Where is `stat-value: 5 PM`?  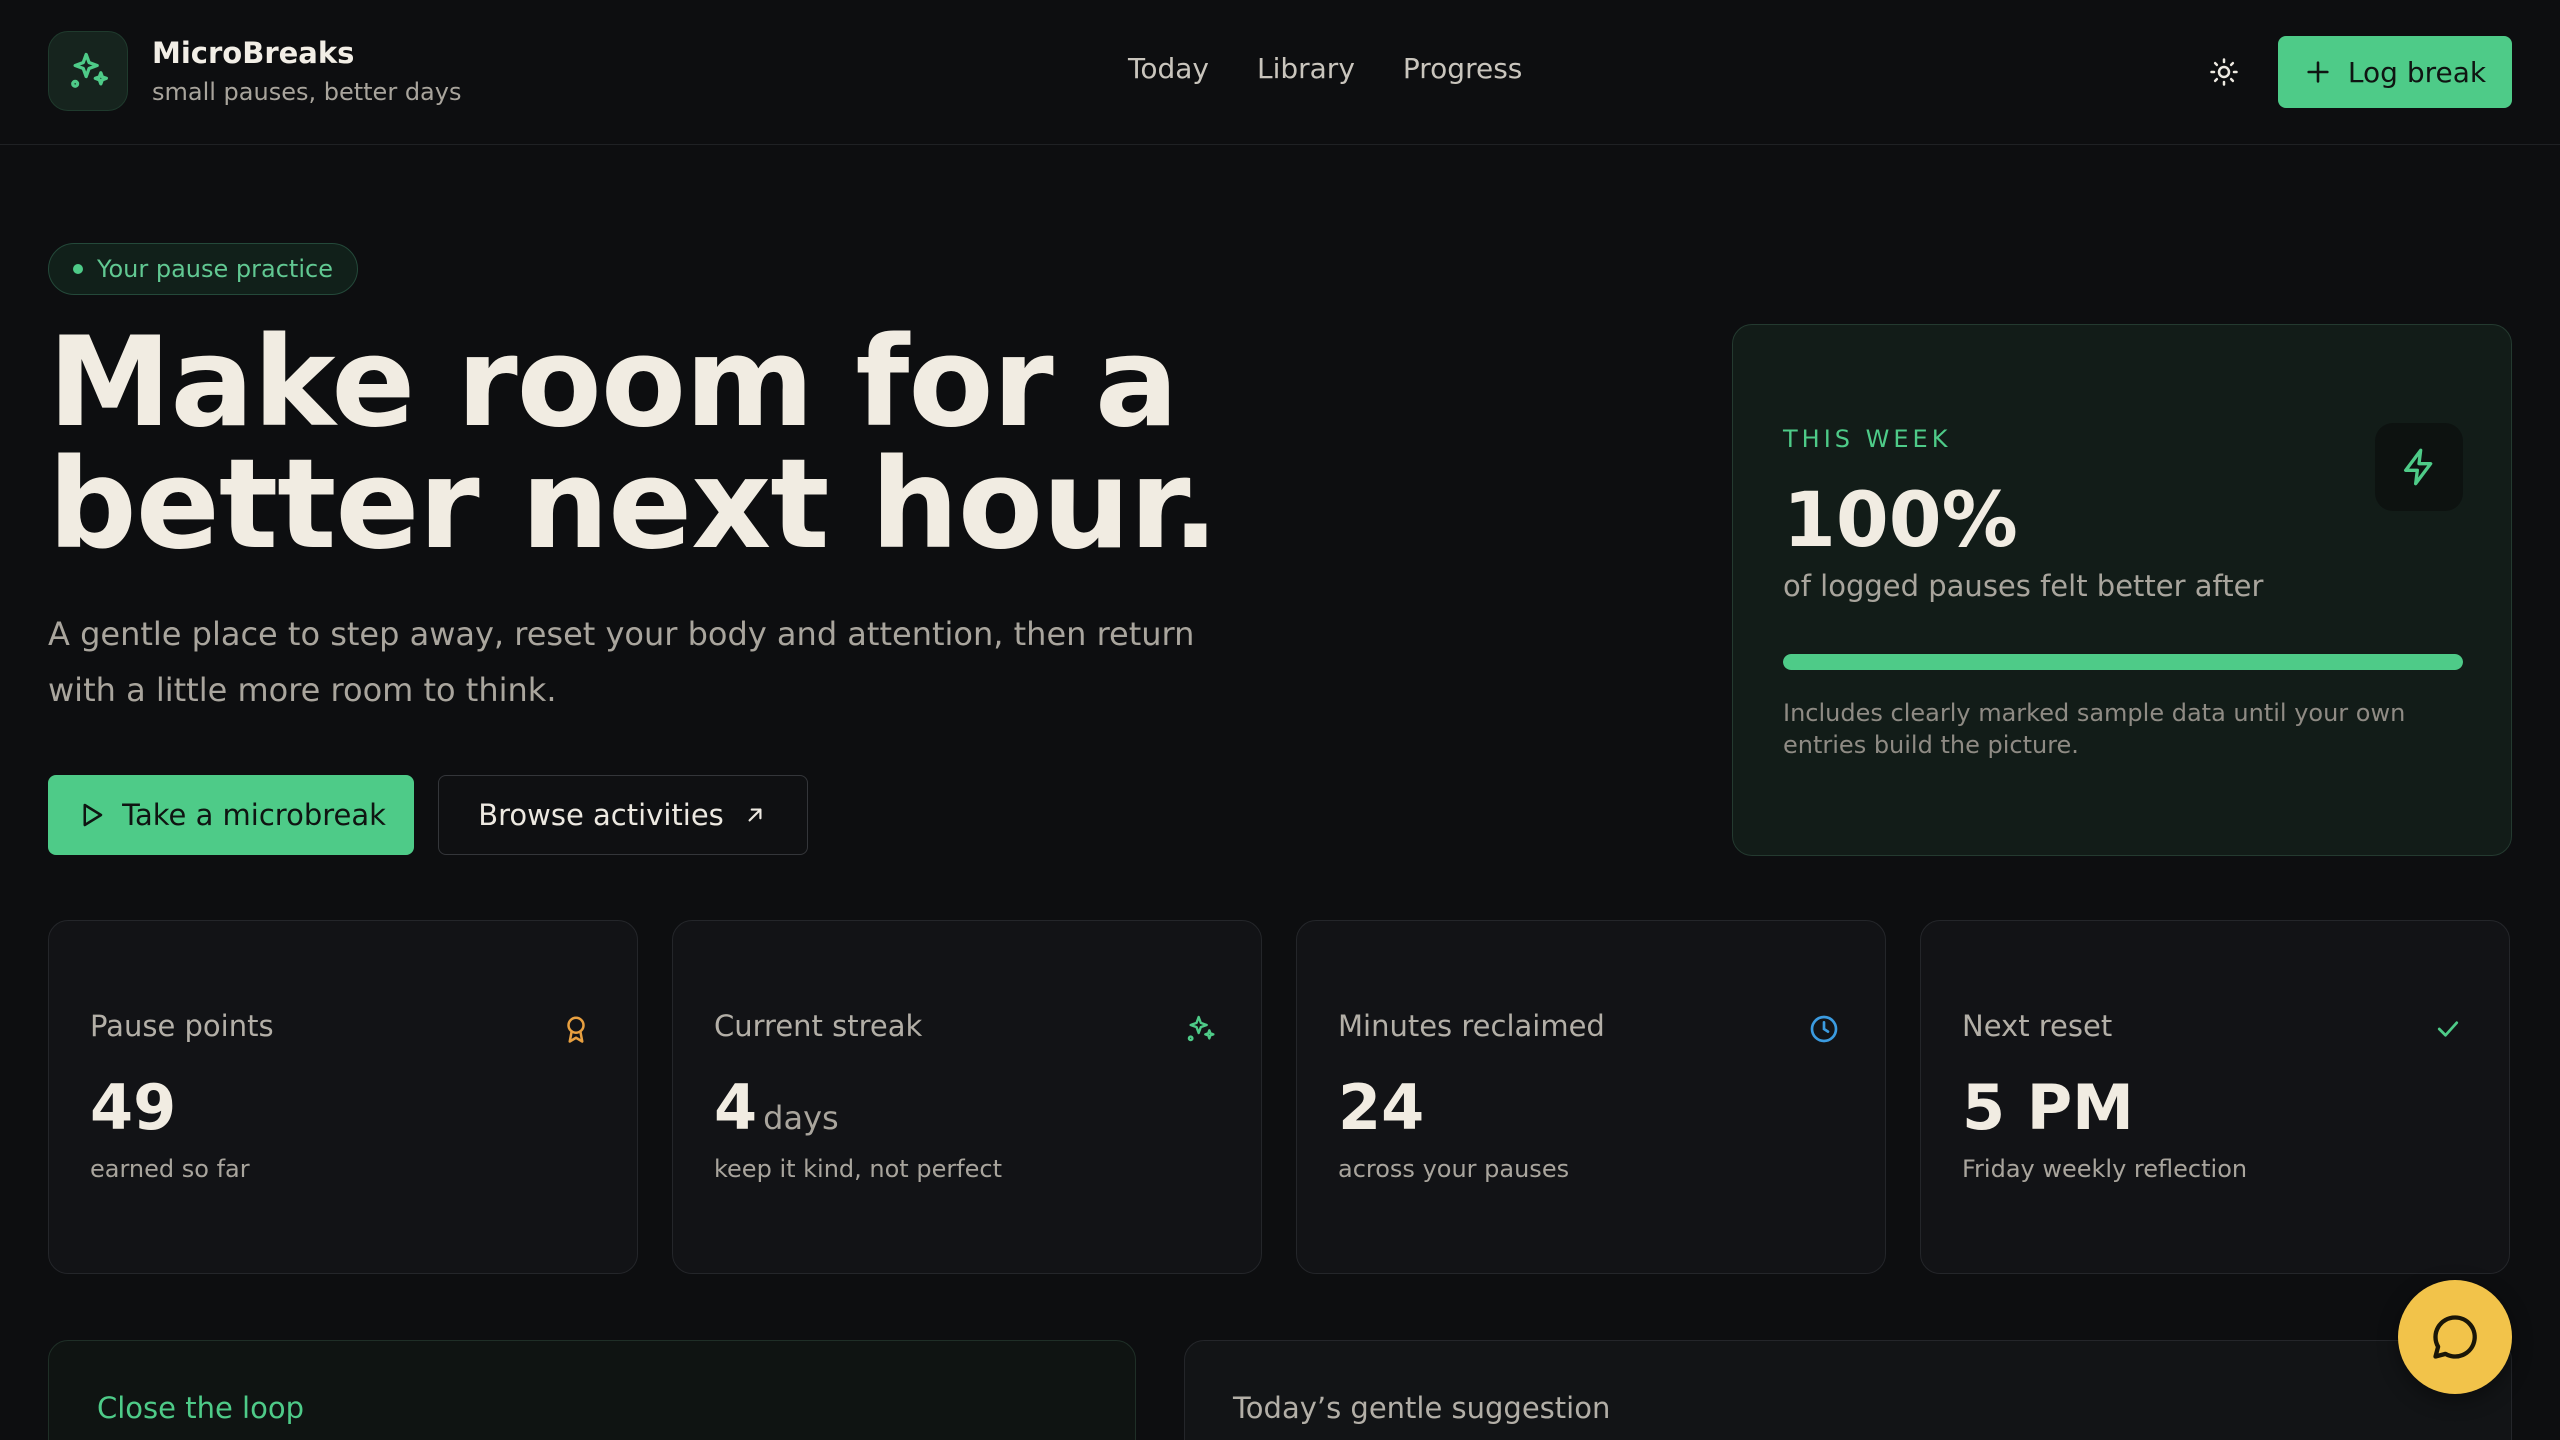 stat-value: 5 PM is located at coordinates (2048, 1107).